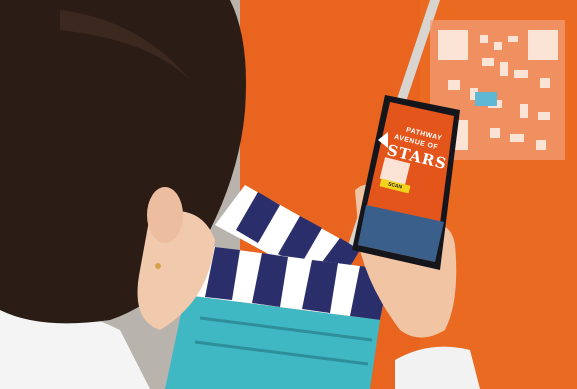  Describe the element at coordinates (165, 215) in the screenshot. I see `ear` at that location.